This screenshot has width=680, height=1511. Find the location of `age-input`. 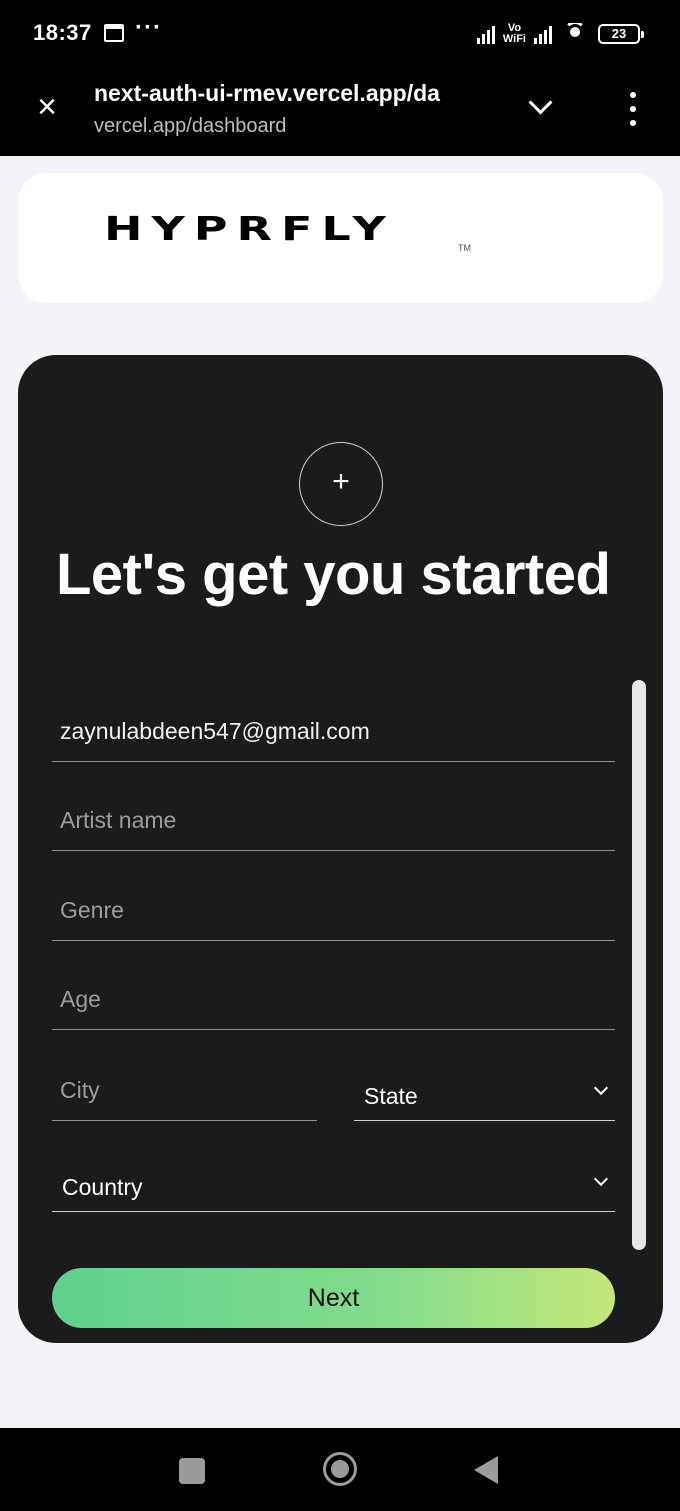

age-input is located at coordinates (333, 999).